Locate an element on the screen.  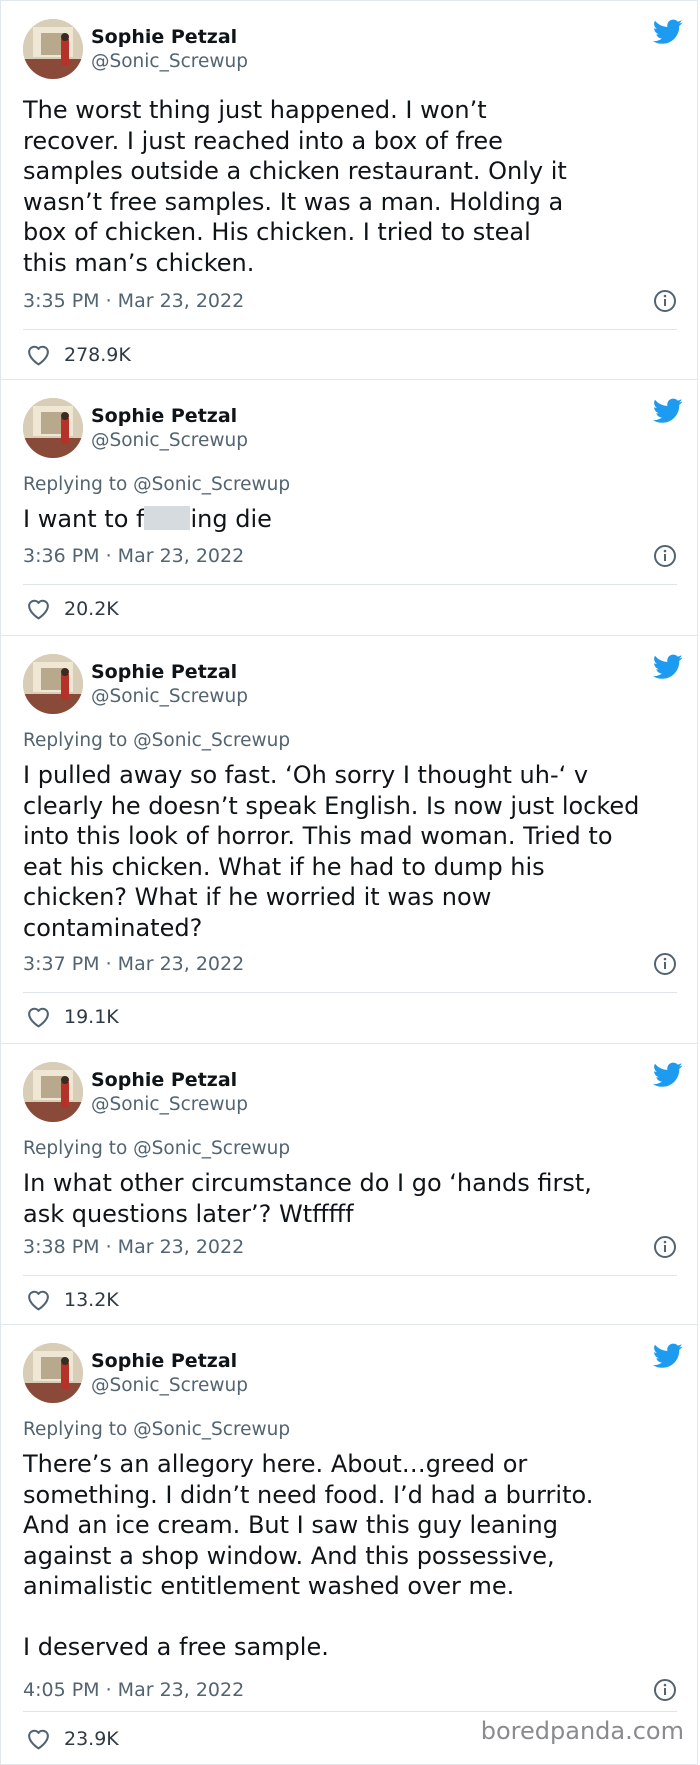
tweet-text-after: ing die is located at coordinates (231, 519).